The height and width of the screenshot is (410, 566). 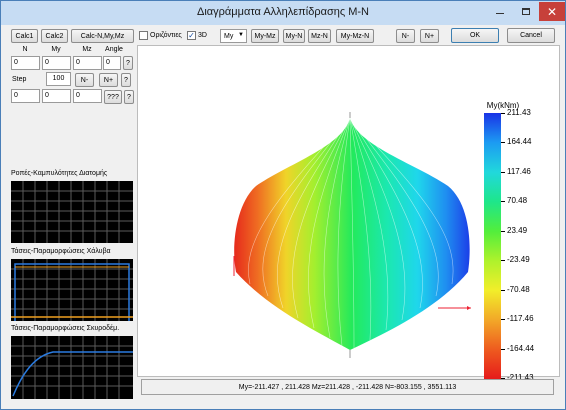 What do you see at coordinates (108, 80) in the screenshot?
I see `step-plus-button: N+` at bounding box center [108, 80].